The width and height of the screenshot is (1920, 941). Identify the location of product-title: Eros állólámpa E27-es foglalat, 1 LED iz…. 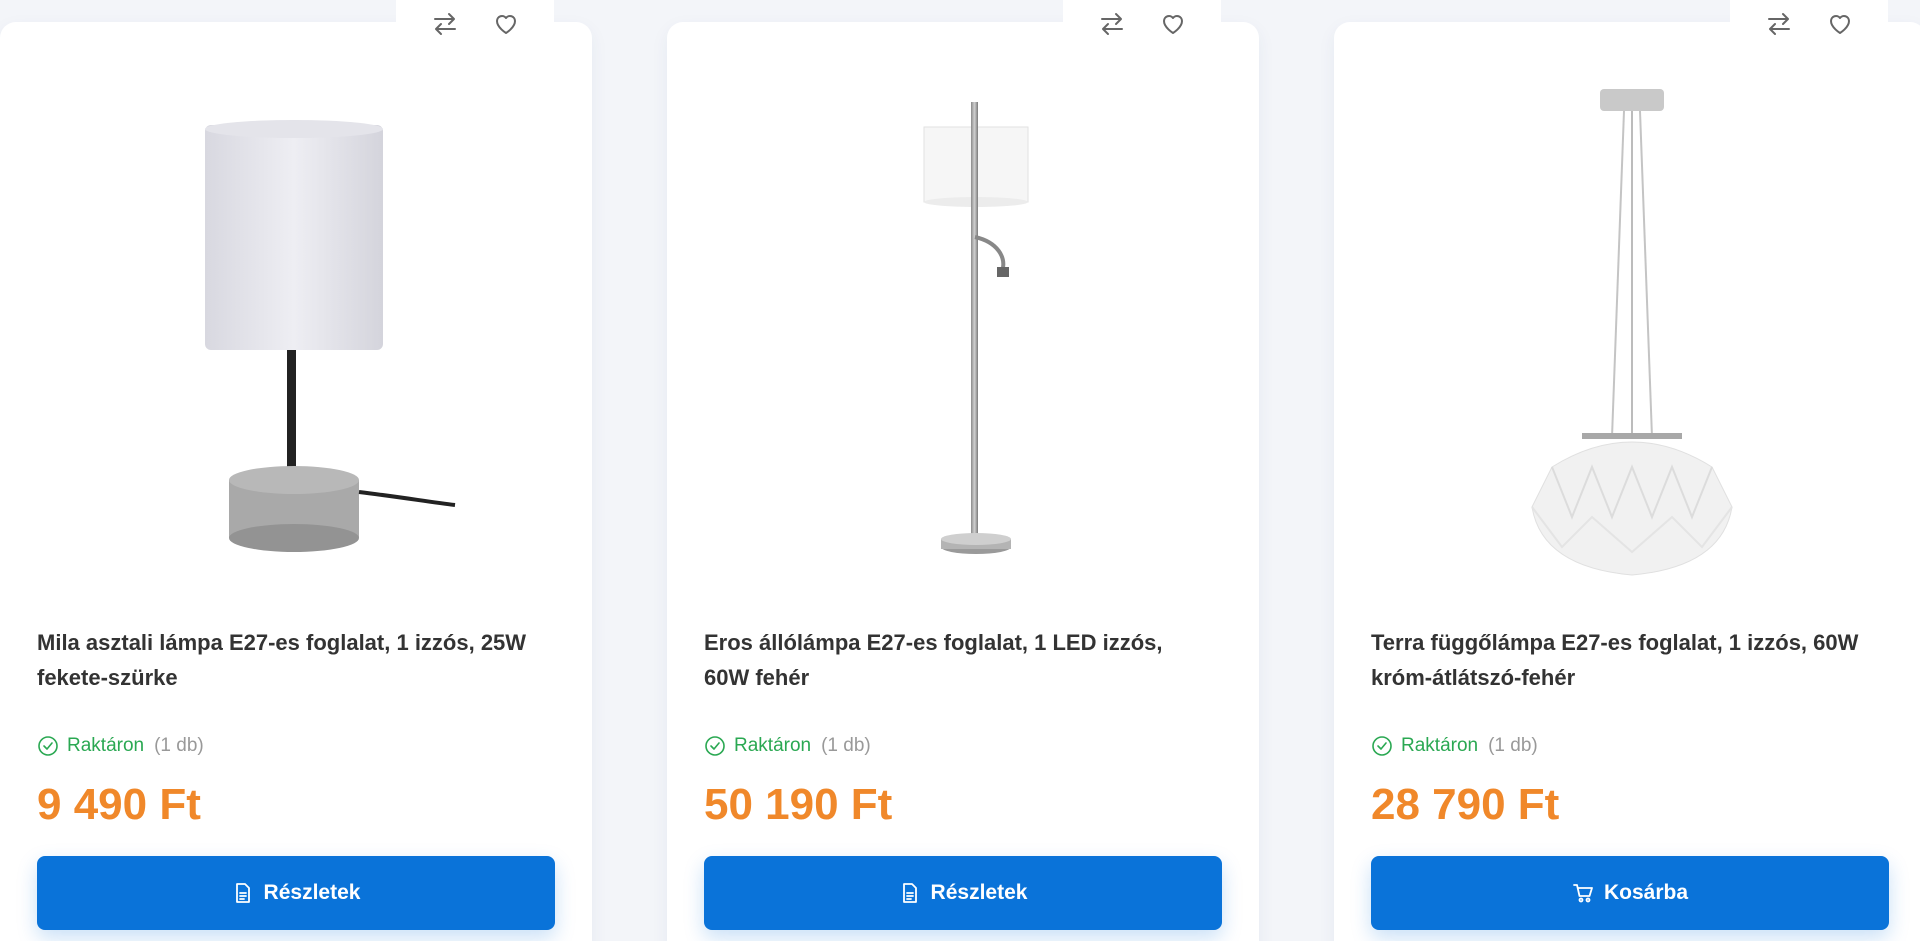
(954, 660).